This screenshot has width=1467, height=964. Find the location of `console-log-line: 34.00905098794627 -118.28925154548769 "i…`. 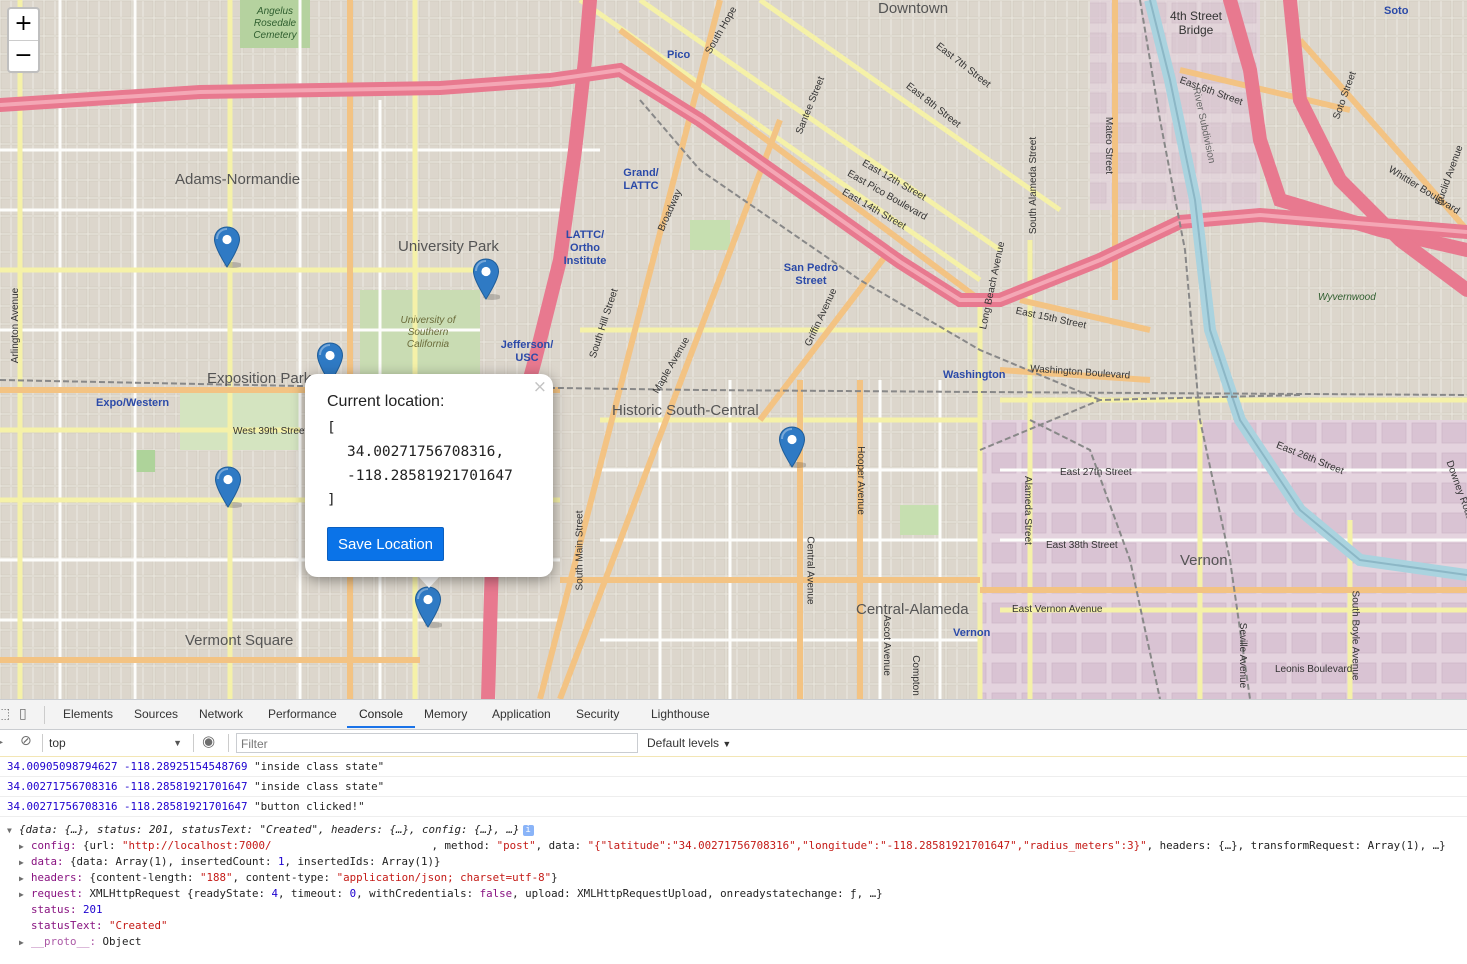

console-log-line: 34.00905098794627 -118.28925154548769 "i… is located at coordinates (733, 766).